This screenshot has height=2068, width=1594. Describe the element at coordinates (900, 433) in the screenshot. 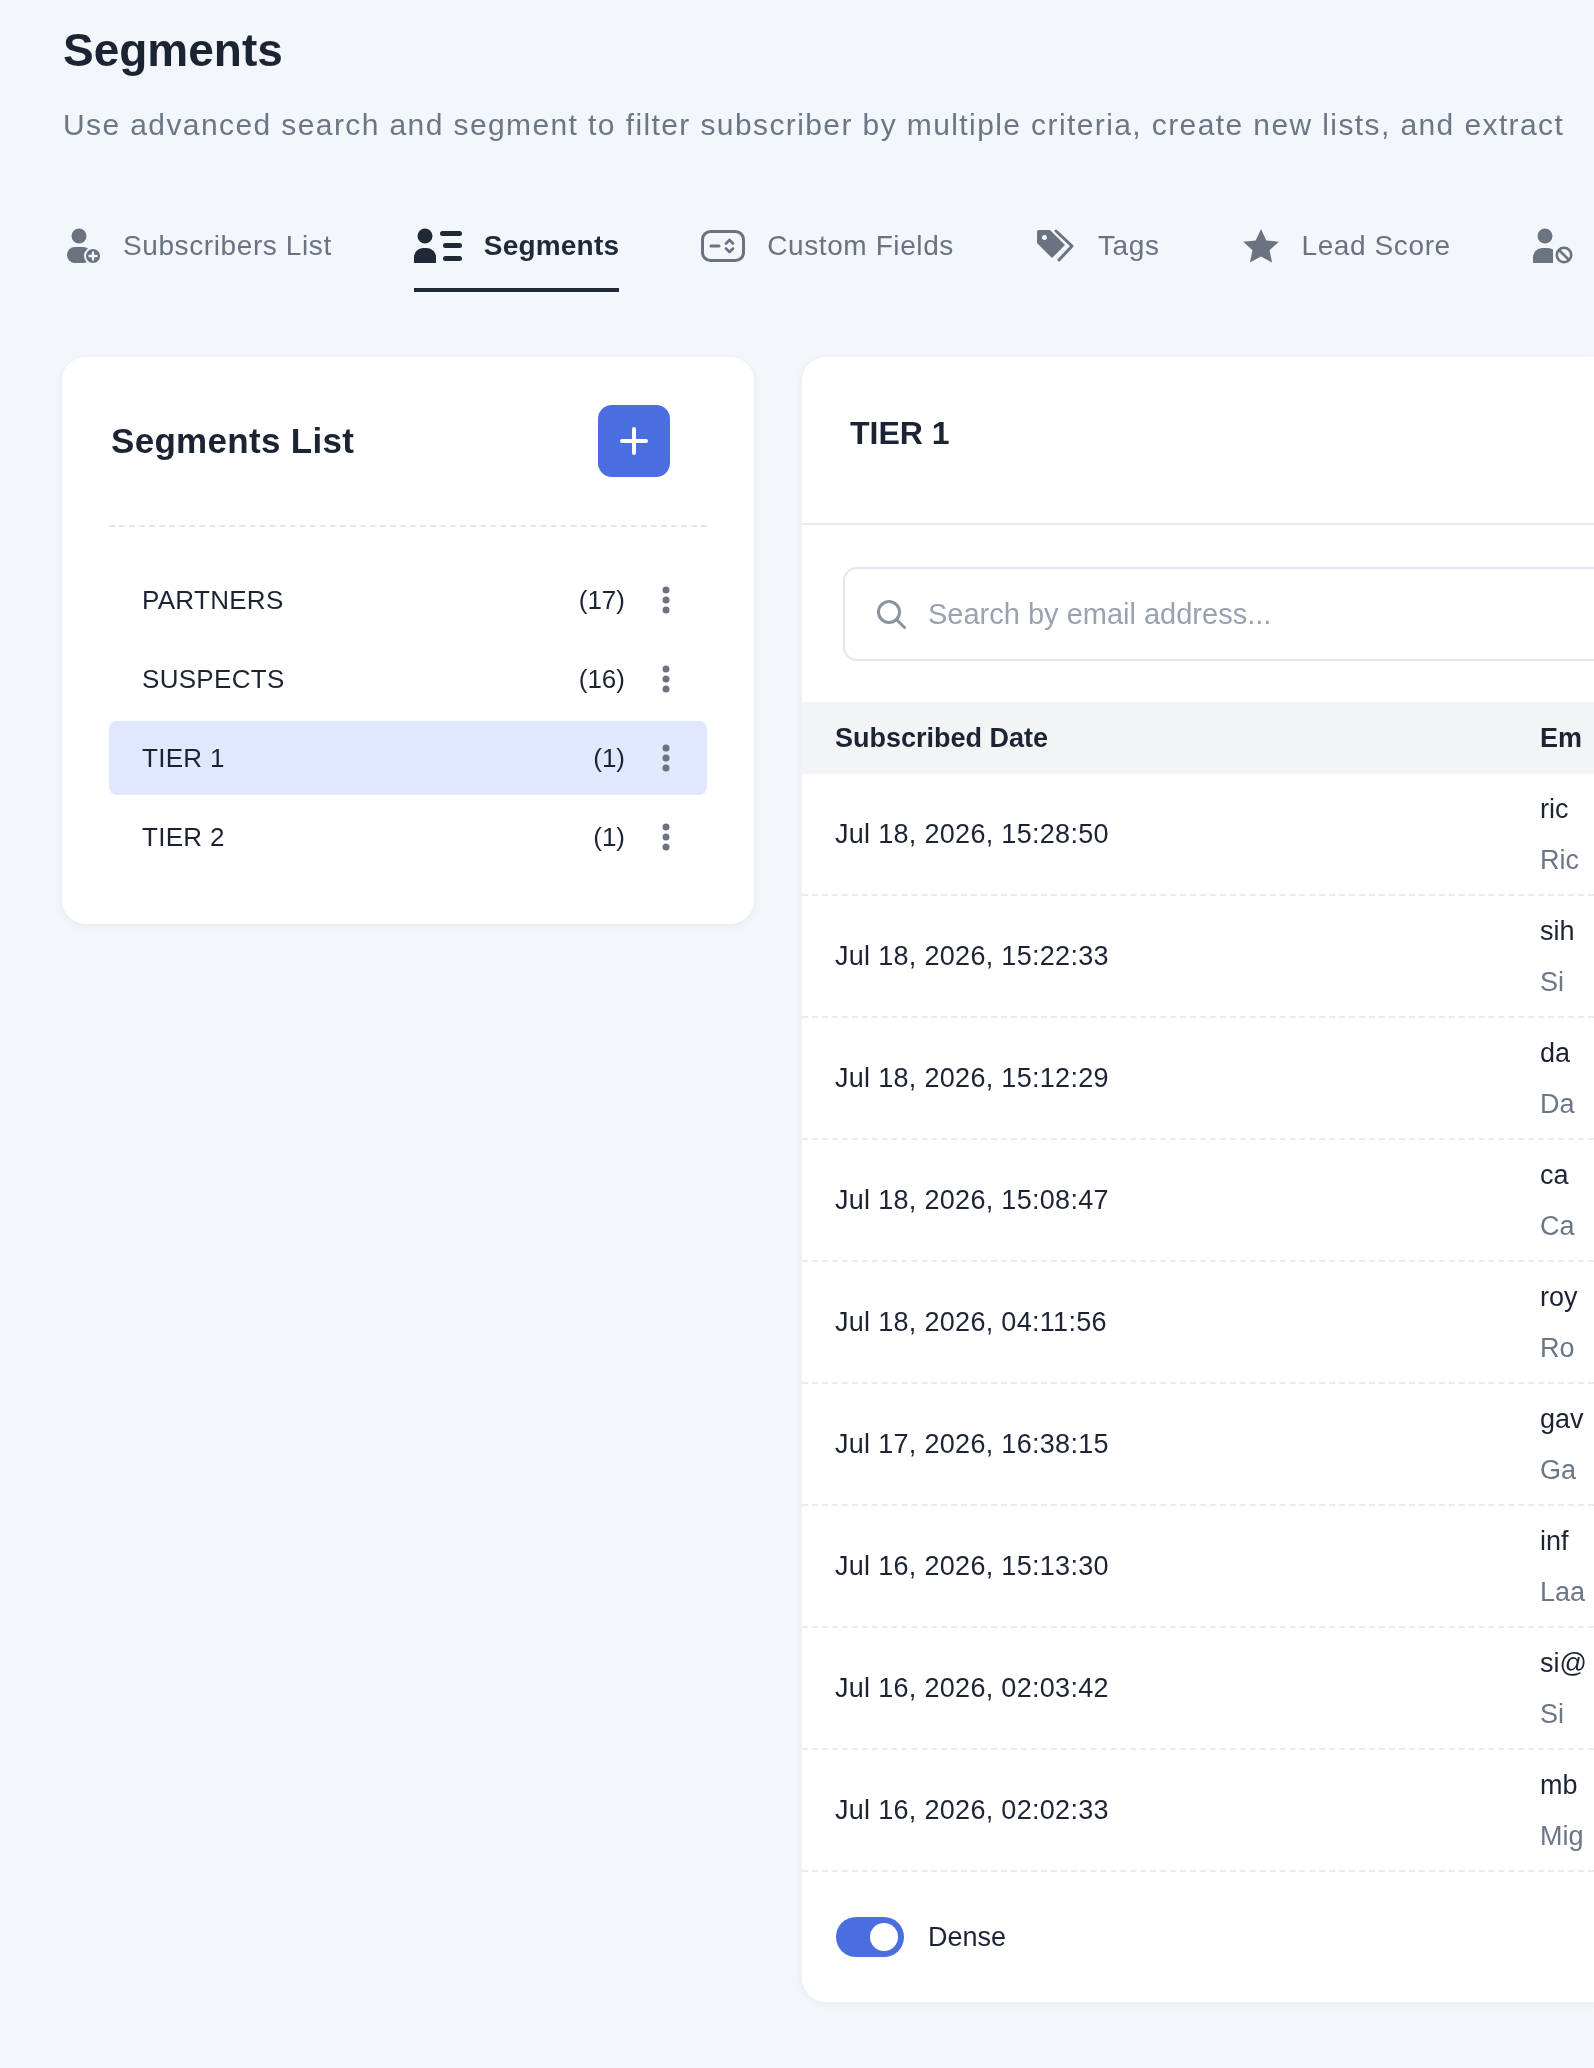

I see `card-title: TIER 1` at that location.